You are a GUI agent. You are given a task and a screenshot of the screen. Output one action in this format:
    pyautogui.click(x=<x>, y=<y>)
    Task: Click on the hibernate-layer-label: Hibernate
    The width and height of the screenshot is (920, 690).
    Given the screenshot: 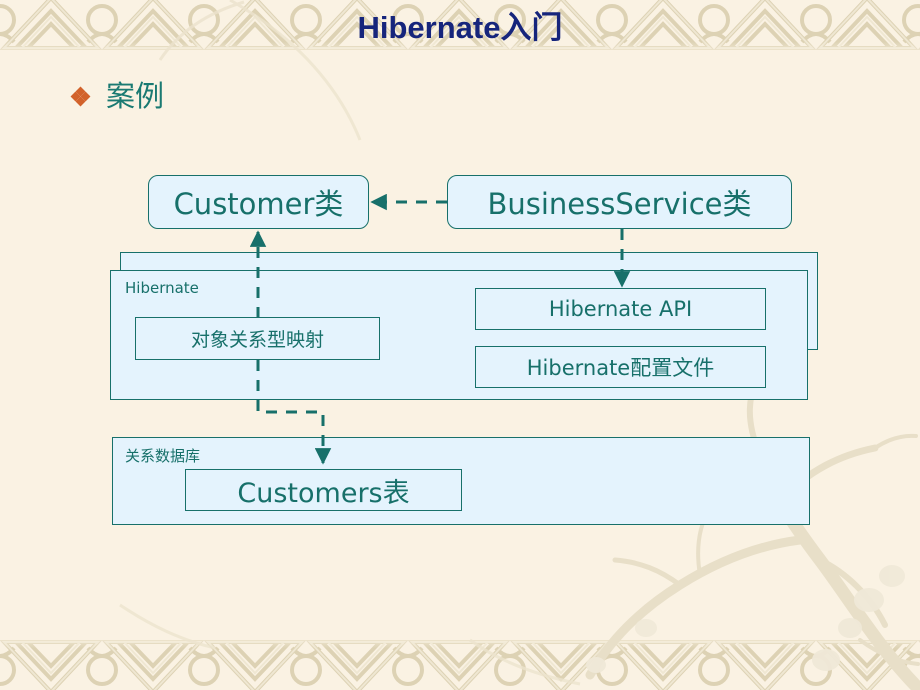 What is the action you would take?
    pyautogui.click(x=162, y=288)
    